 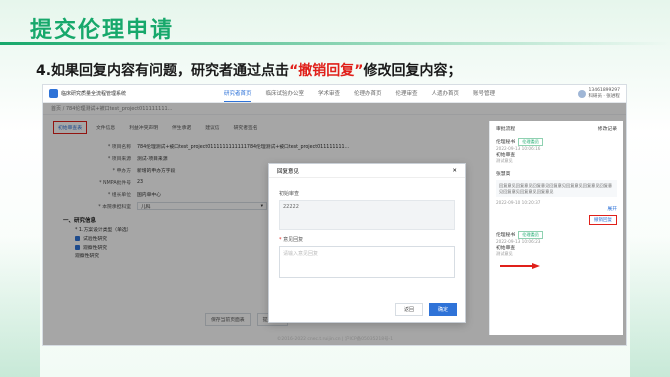 I want to click on system-name: 临床研究质量全流程管理系统, so click(x=94, y=94).